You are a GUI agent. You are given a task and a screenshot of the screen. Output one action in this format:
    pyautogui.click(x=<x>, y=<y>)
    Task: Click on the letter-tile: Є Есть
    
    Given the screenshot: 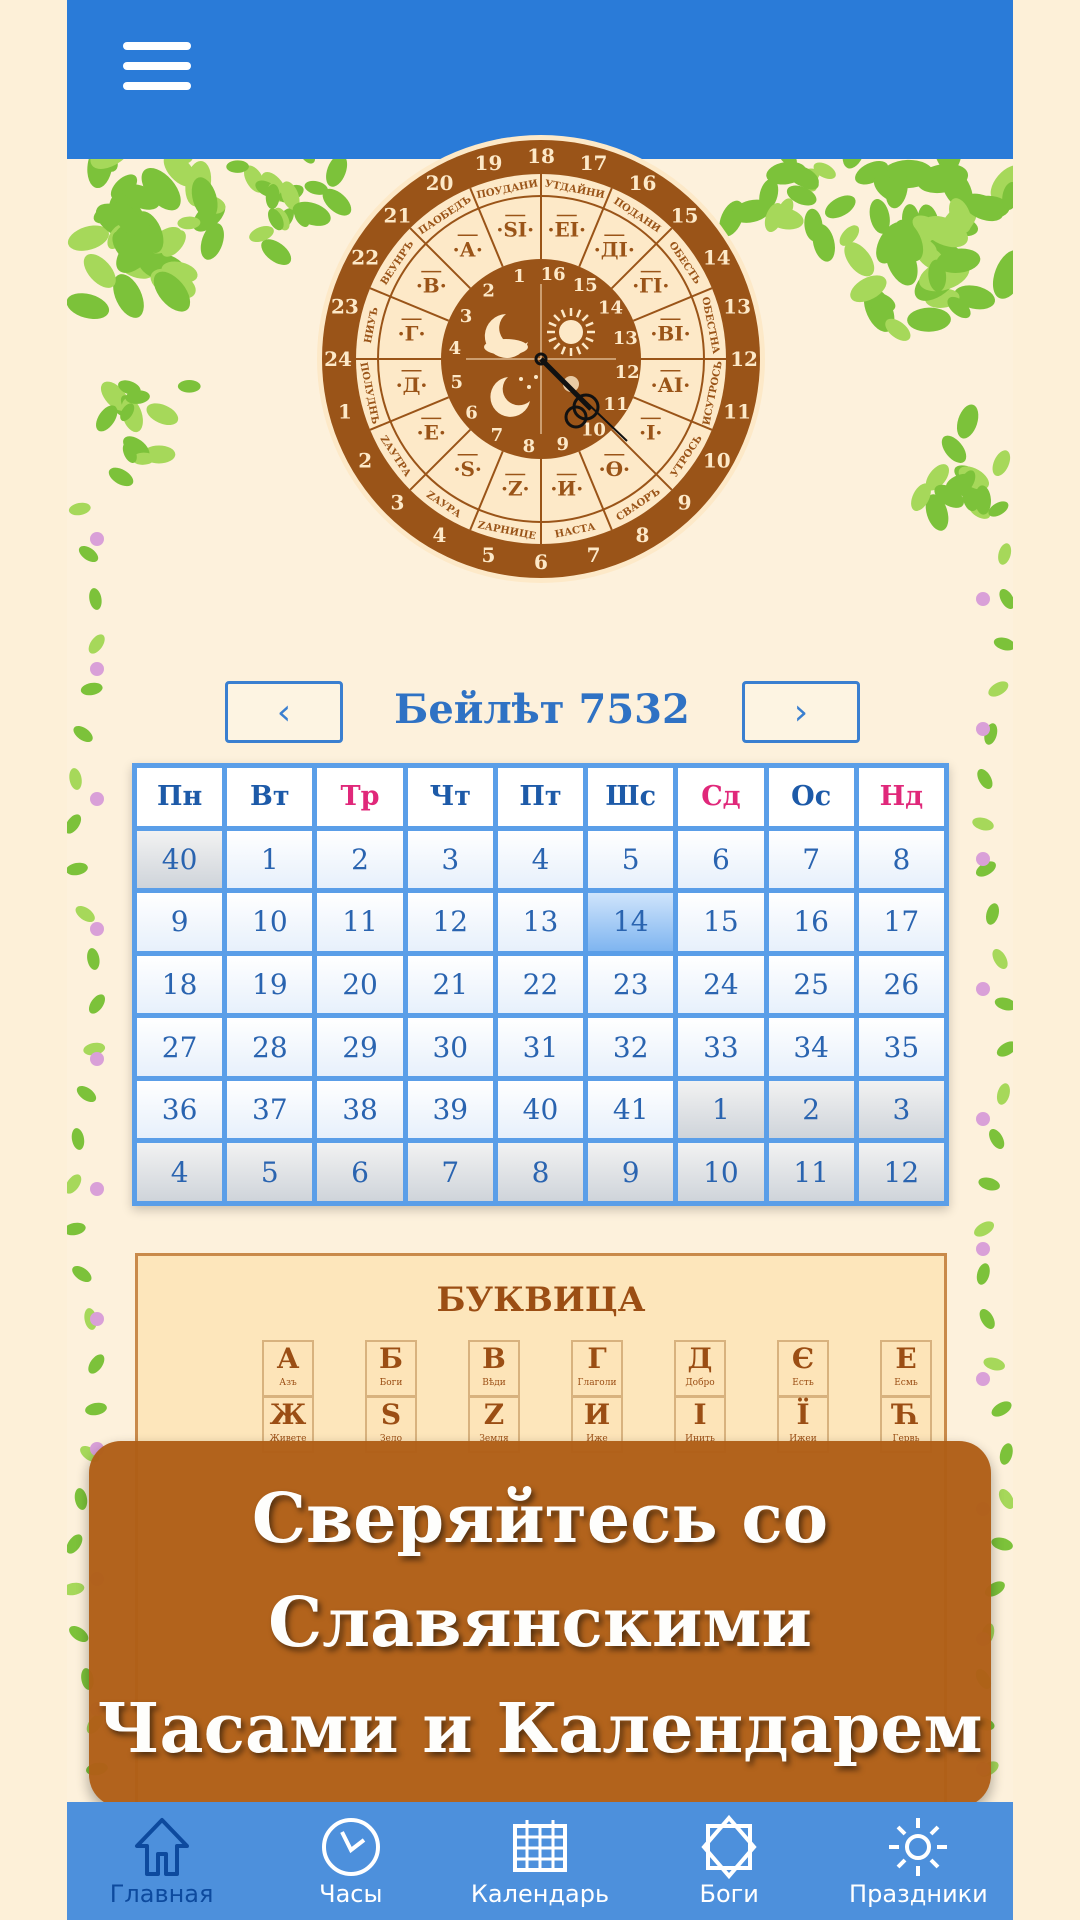 What is the action you would take?
    pyautogui.click(x=803, y=1368)
    